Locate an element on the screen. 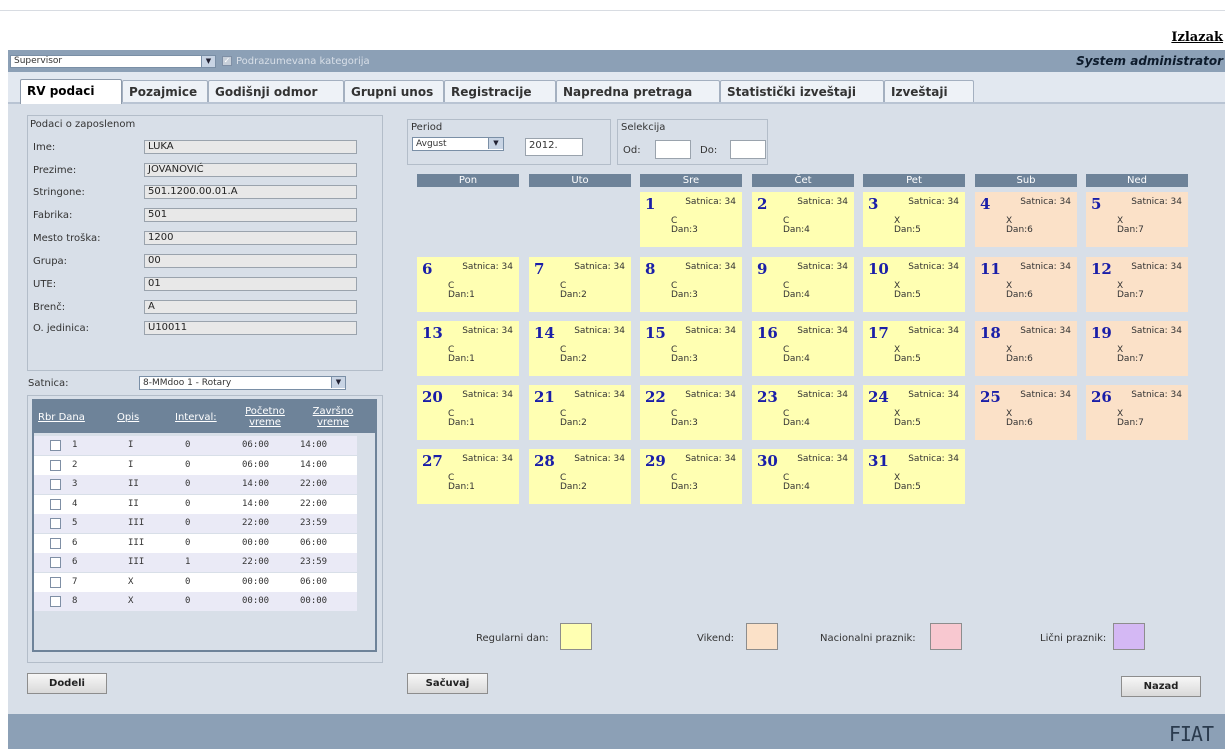 Image resolution: width=1225 pixels, height=749 pixels. table-row: 7 X 0 00:00 06:00 is located at coordinates (195, 582).